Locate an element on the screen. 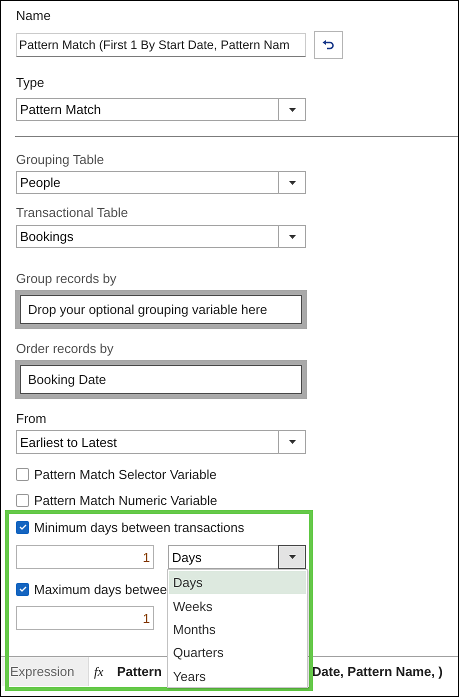 This screenshot has width=459, height=697. checkbox-label: Pattern Match Selector Variable is located at coordinates (125, 474).